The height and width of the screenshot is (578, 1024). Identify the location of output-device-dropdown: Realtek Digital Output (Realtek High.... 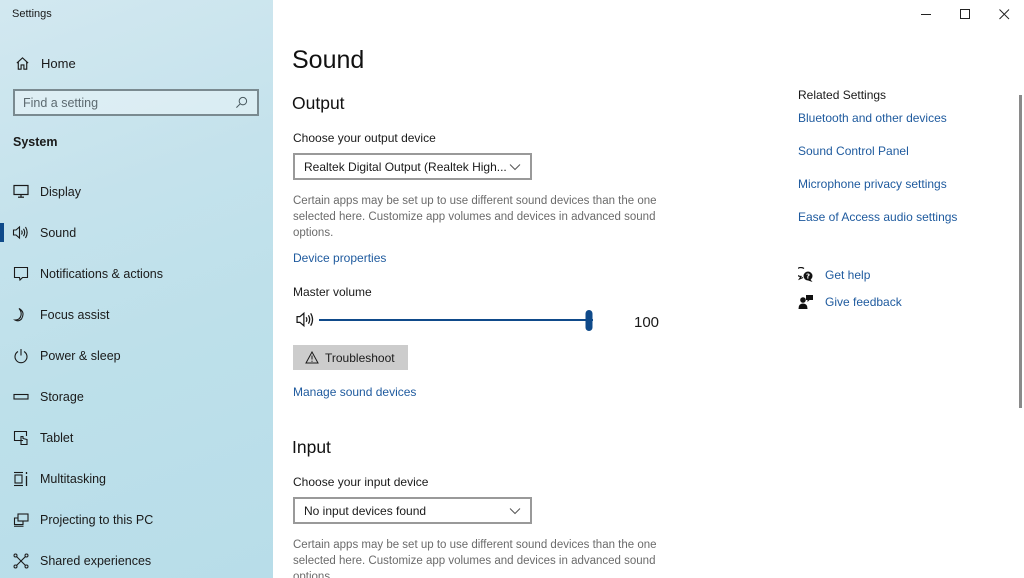
(412, 166).